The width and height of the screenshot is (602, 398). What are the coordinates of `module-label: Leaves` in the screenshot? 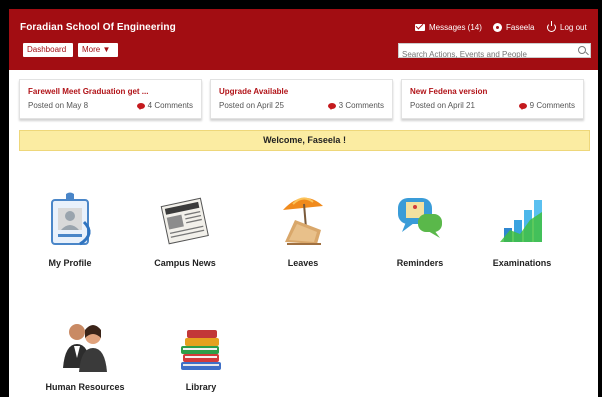 It's located at (303, 263).